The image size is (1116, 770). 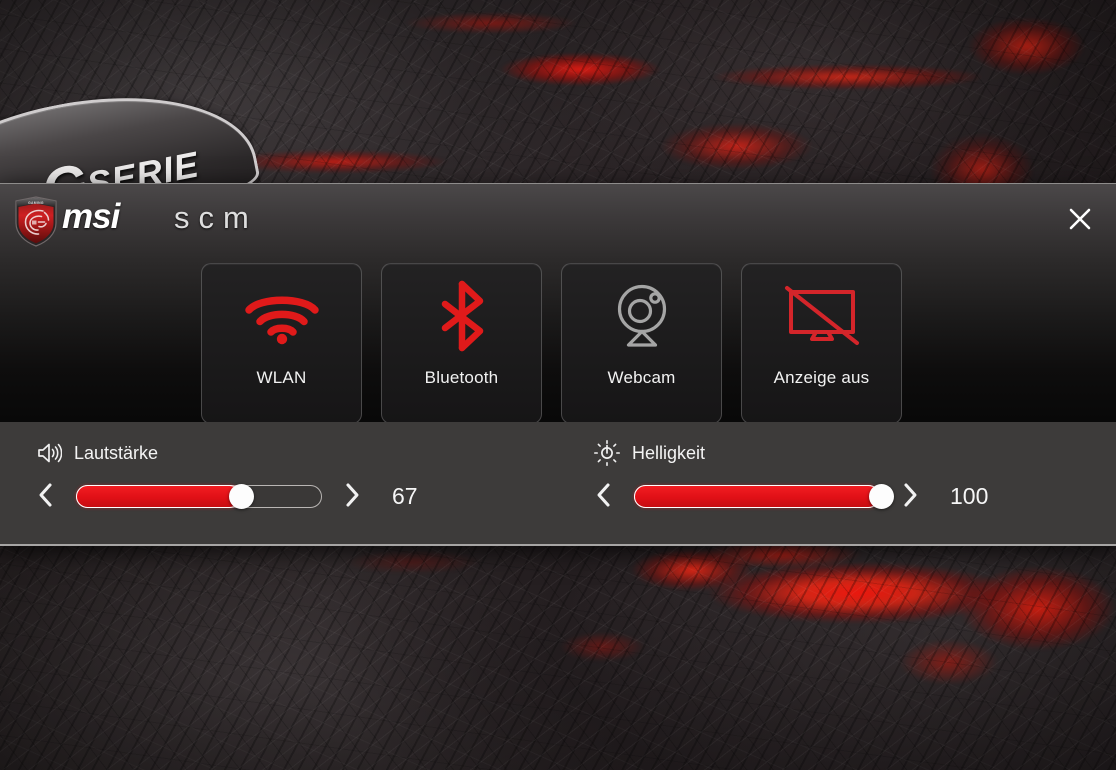 I want to click on close-button, so click(x=1080, y=220).